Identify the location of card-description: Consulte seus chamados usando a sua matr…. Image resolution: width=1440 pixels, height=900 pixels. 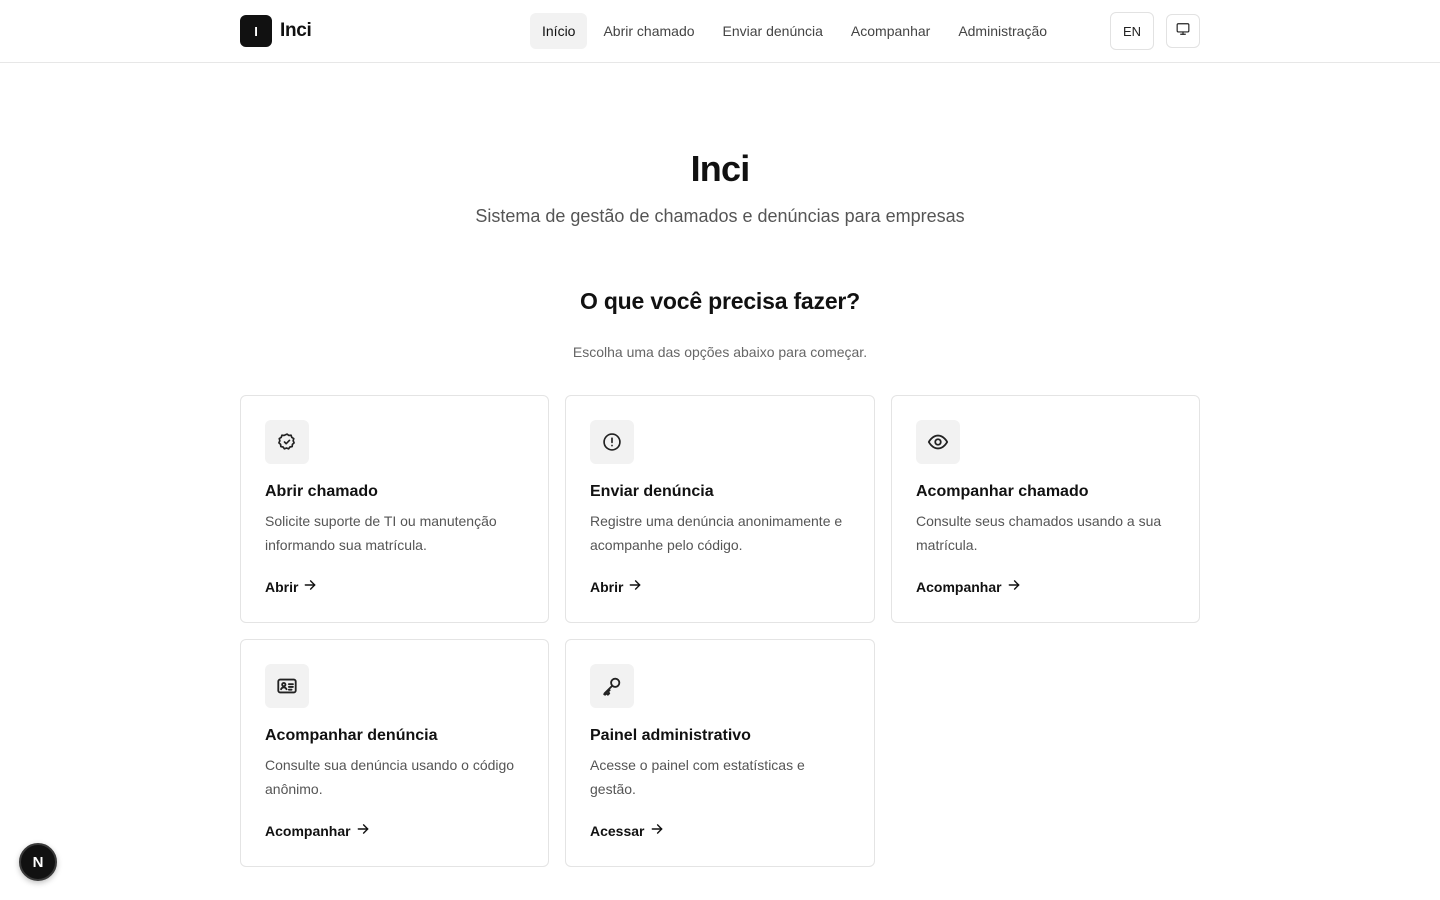
(1039, 533).